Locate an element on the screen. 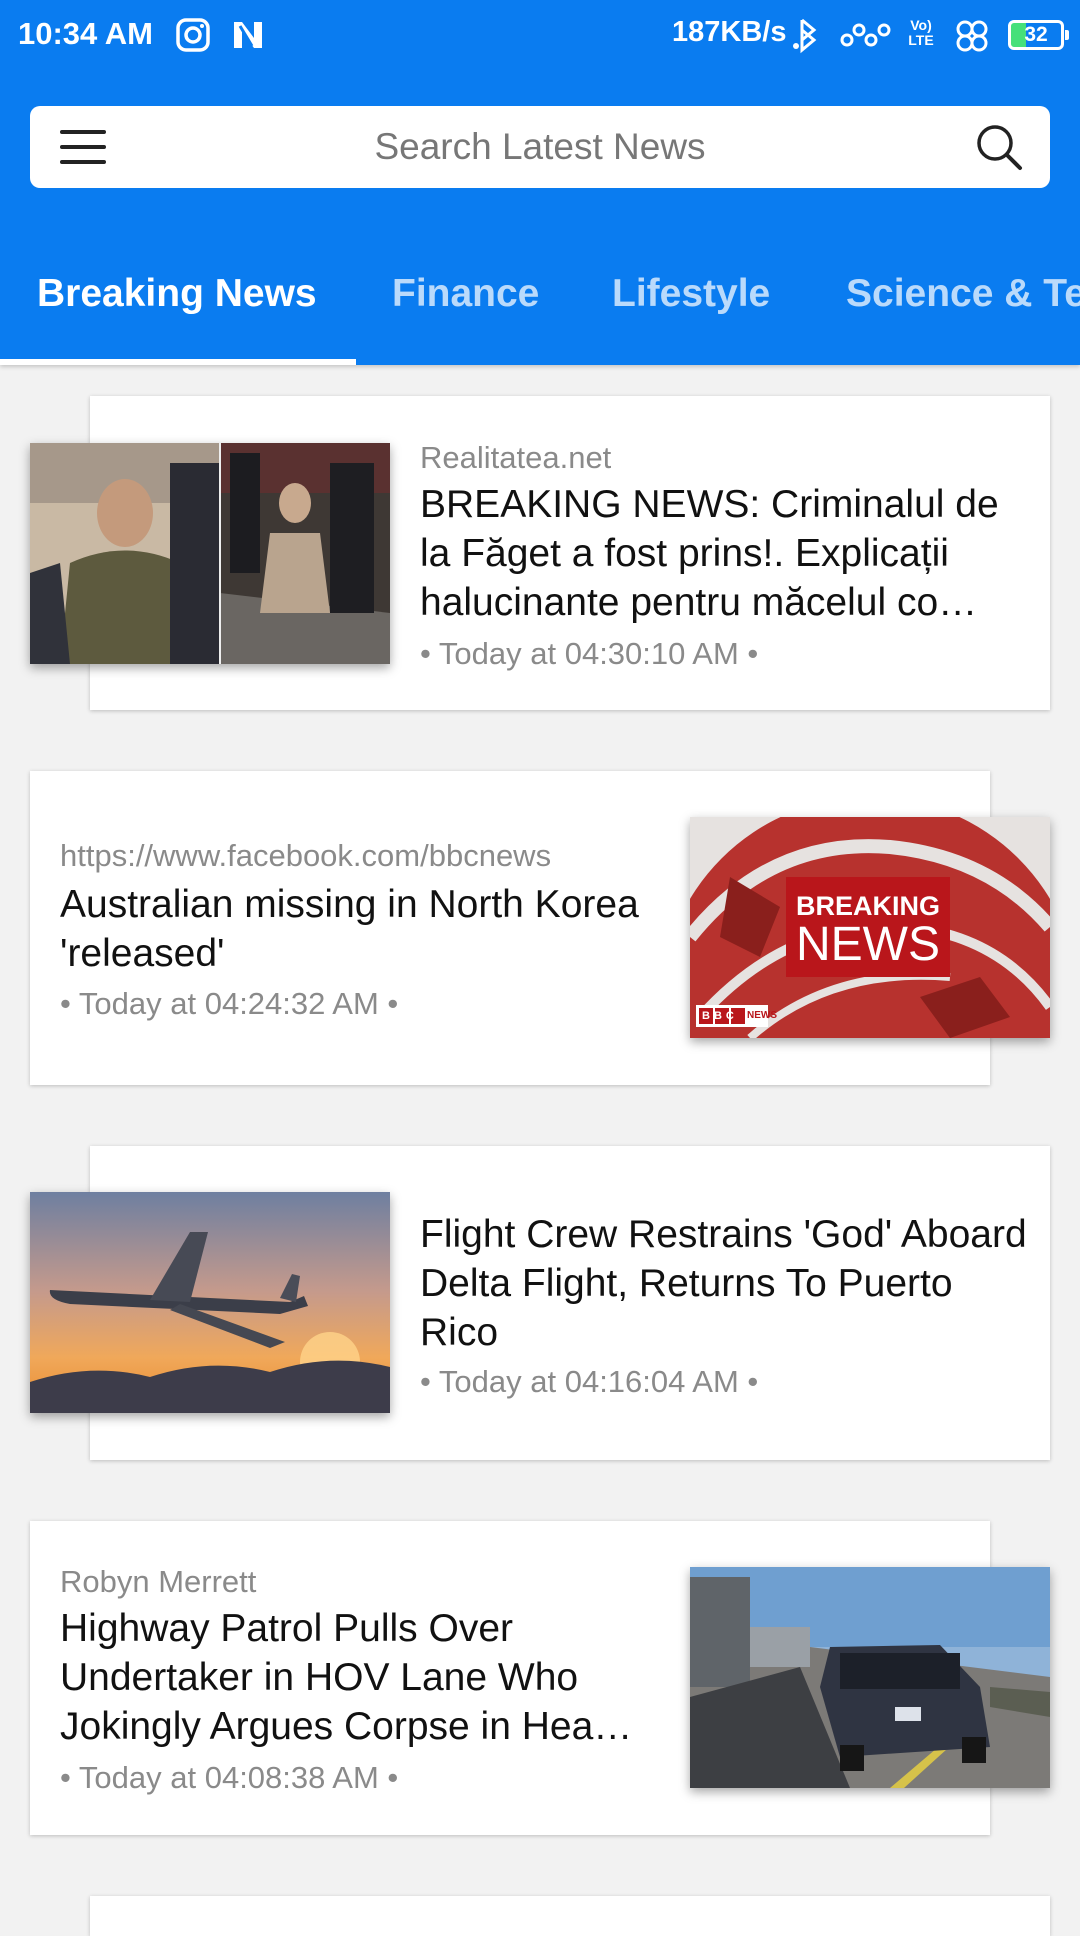  news-card is located at coordinates (570, 1916).